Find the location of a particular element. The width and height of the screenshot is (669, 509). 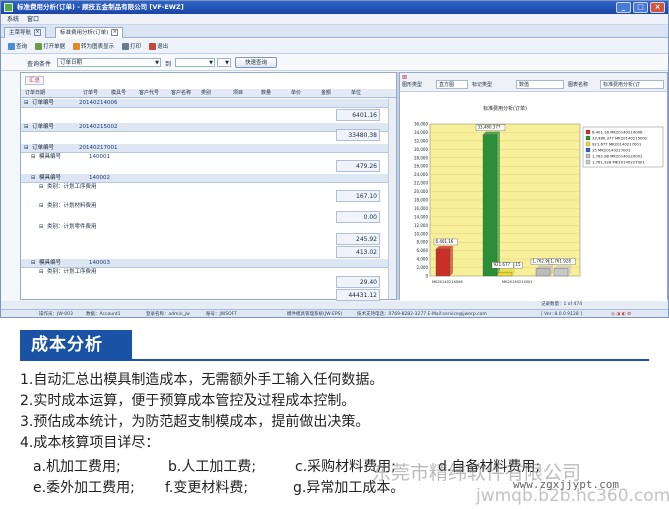

close-icon: ⊠ is located at coordinates (404, 77).